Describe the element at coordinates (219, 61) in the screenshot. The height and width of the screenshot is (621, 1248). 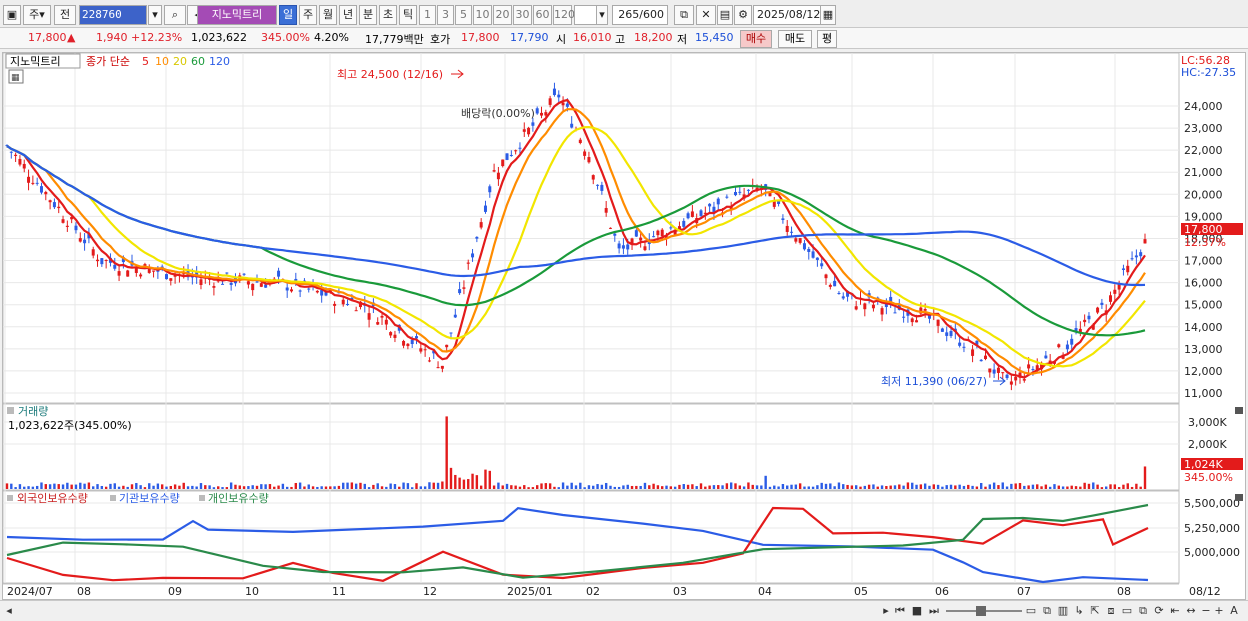
I see `ma-120-label: 120` at that location.